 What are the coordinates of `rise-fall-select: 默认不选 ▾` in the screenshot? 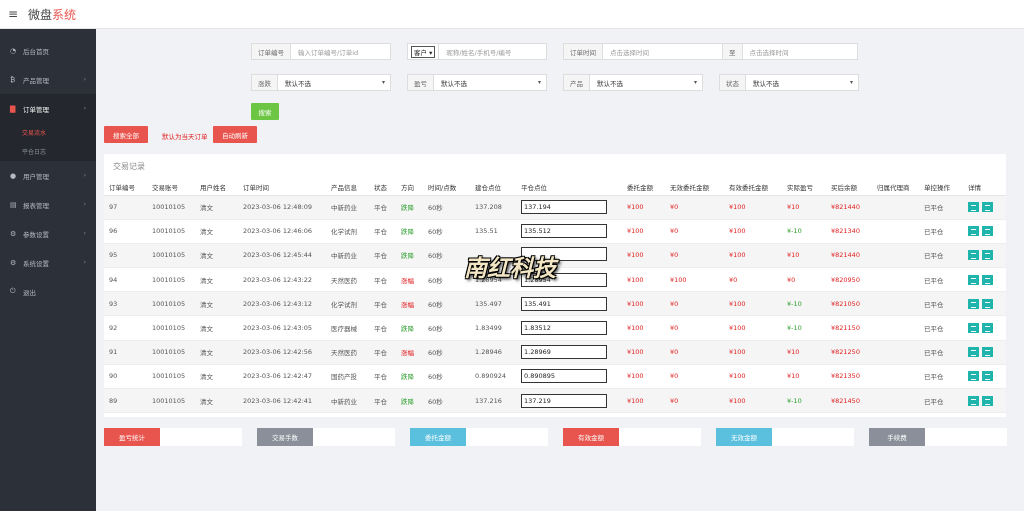 It's located at (334, 82).